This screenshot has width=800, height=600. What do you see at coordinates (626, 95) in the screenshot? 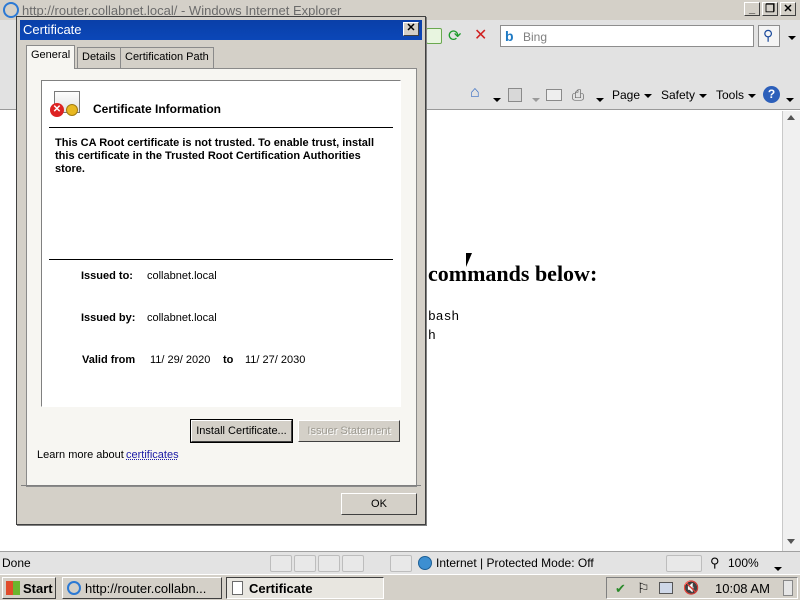
I see `page-menu-label: Page` at bounding box center [626, 95].